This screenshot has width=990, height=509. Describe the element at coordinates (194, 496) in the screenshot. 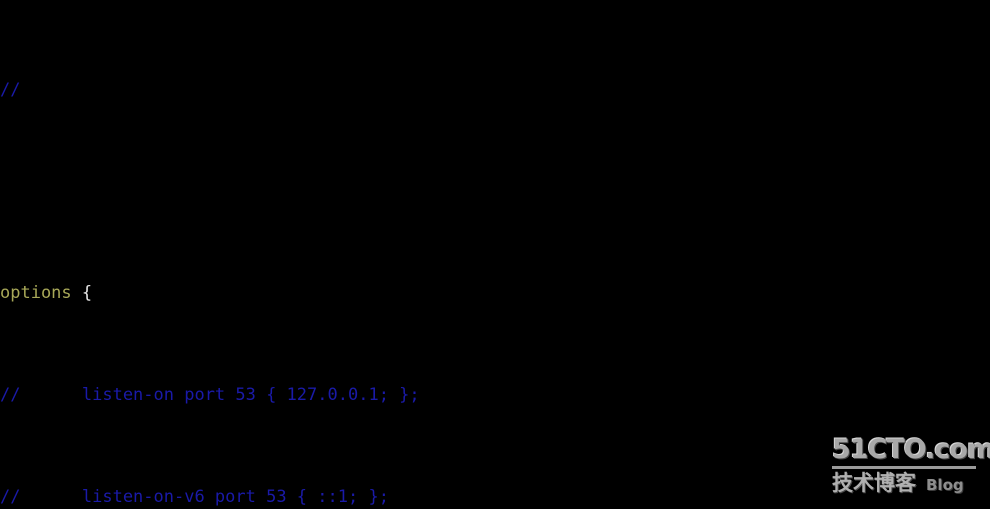

I see `comment-token: // listen-on-v6 port 53 { ::1; };` at that location.